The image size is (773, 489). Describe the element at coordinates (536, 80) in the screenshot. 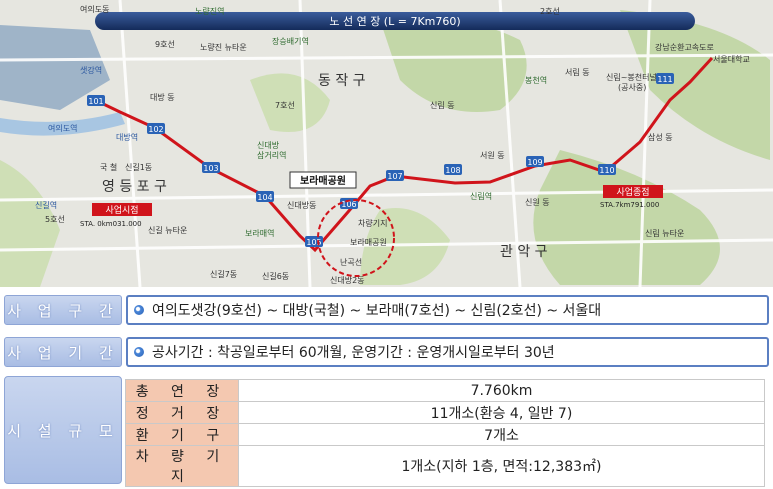

I see `svg-text: 봉천역` at that location.